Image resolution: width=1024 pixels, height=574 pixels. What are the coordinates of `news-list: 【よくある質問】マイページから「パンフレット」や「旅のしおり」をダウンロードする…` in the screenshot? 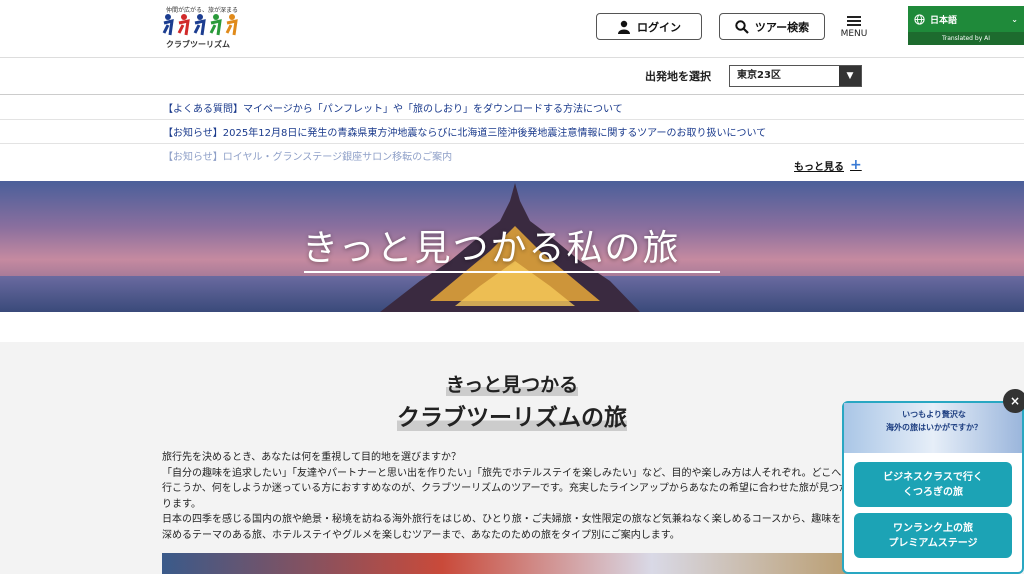 It's located at (512, 138).